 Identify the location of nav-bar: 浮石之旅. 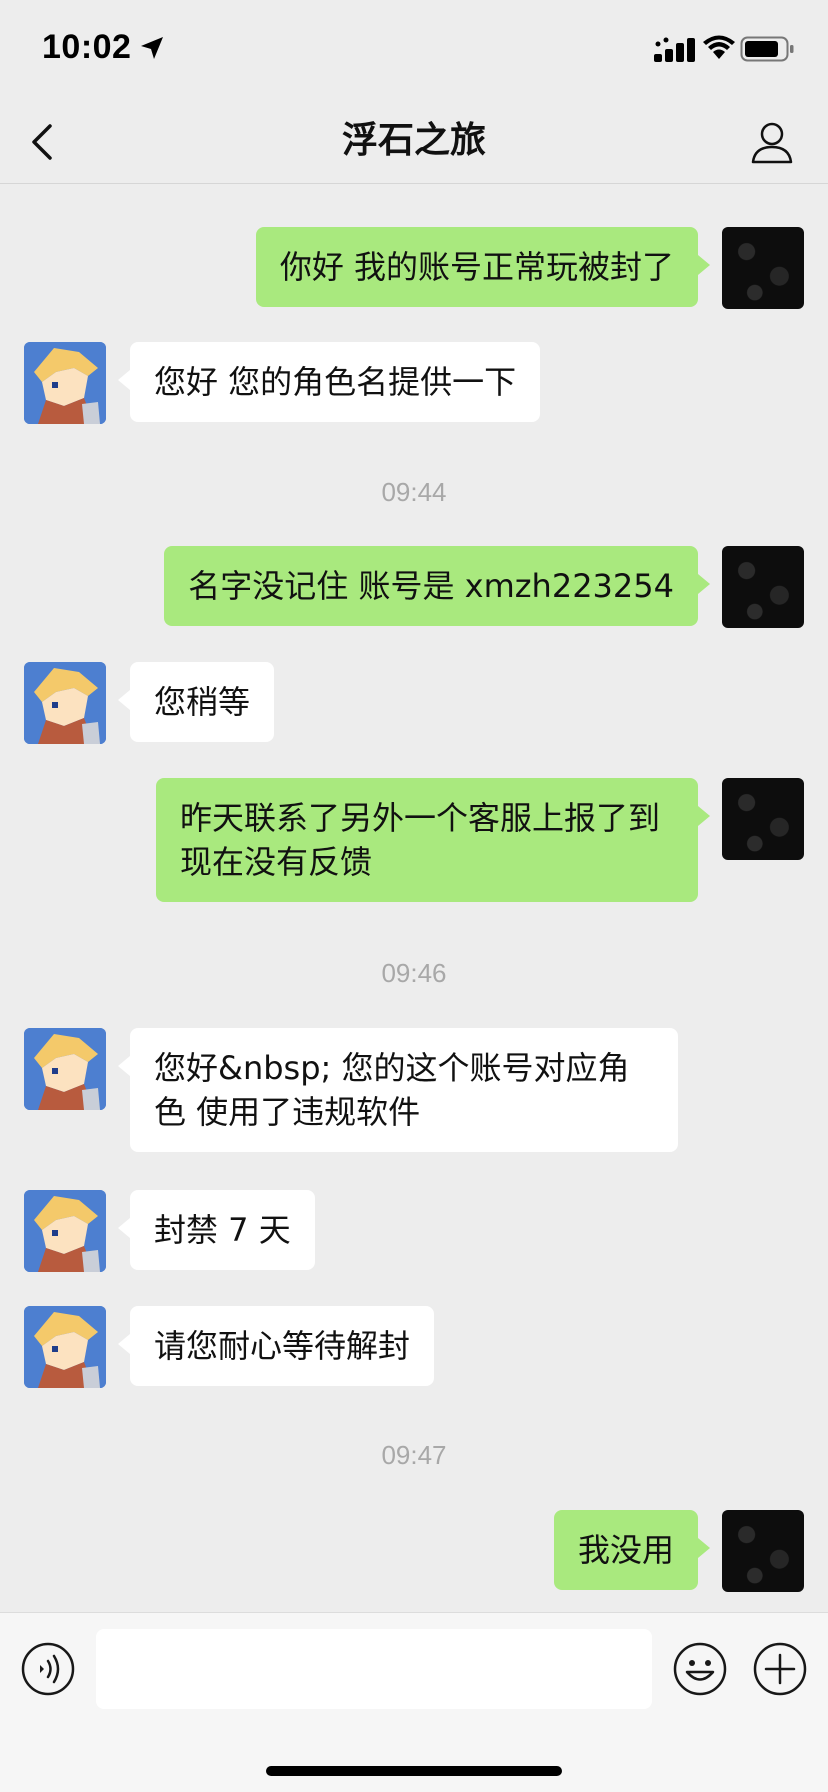
(414, 142).